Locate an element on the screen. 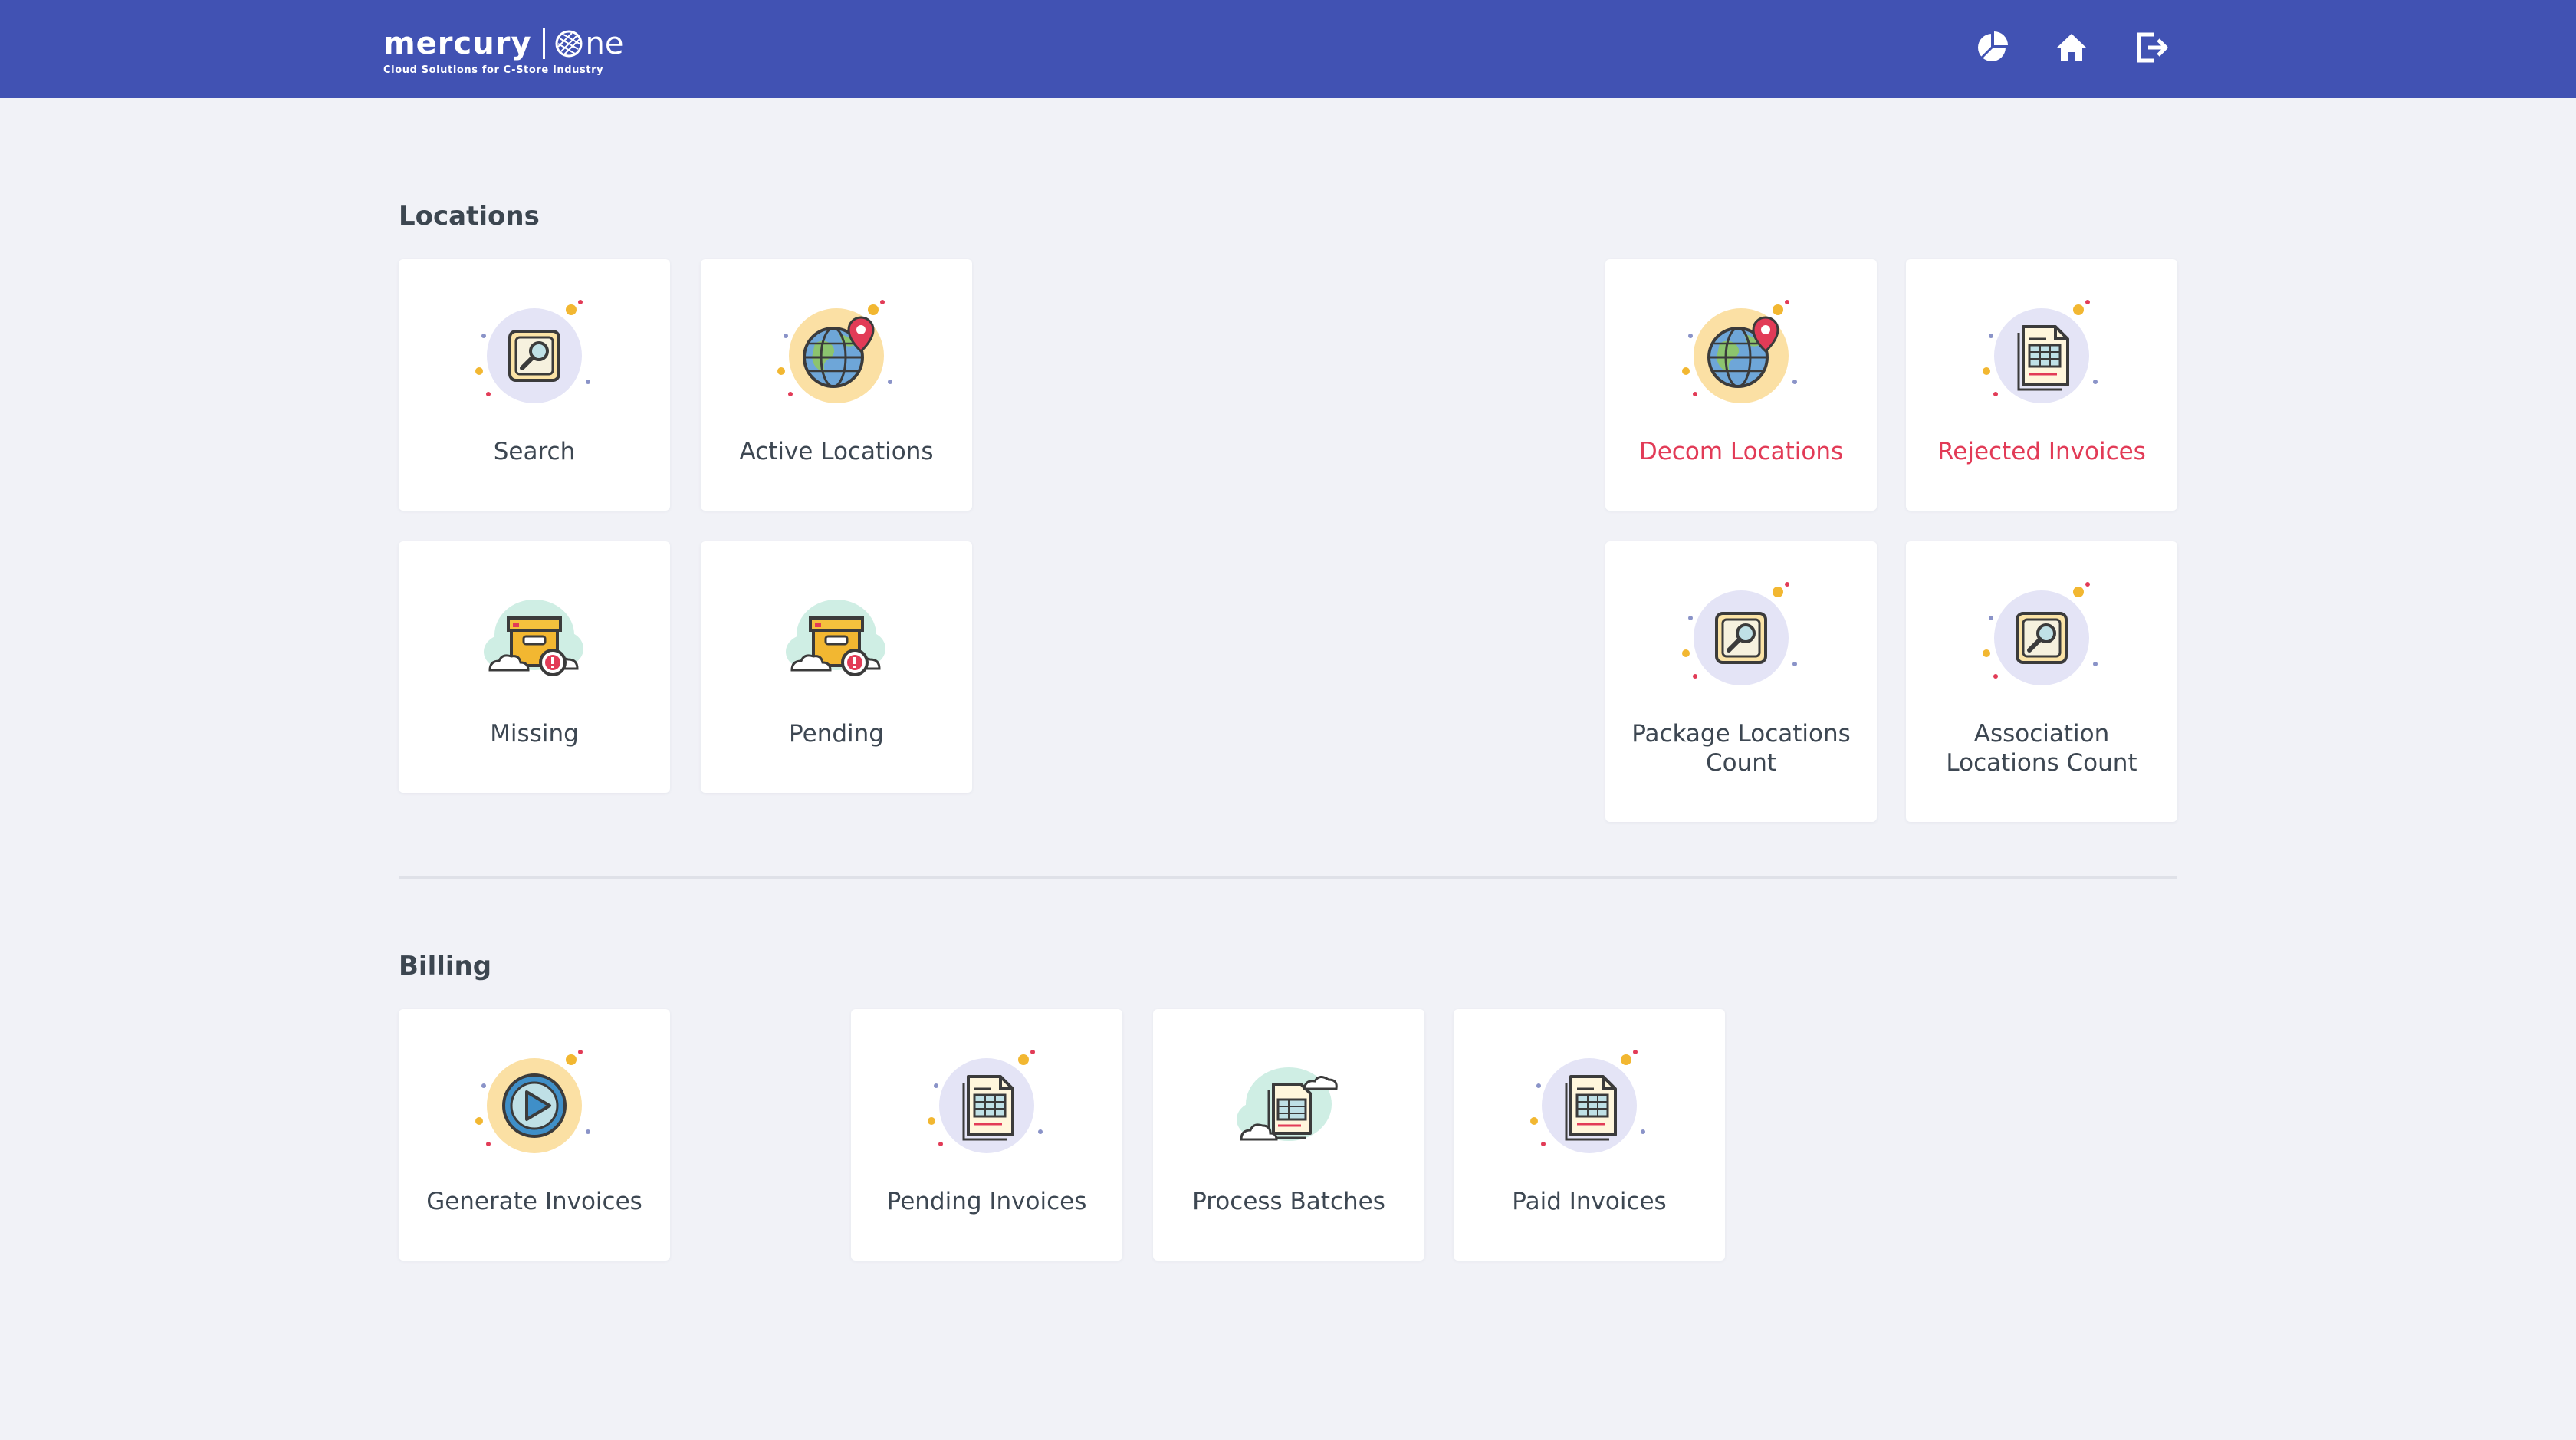 Image resolution: width=2576 pixels, height=1440 pixels. tile-label-line: Association is located at coordinates (2042, 734).